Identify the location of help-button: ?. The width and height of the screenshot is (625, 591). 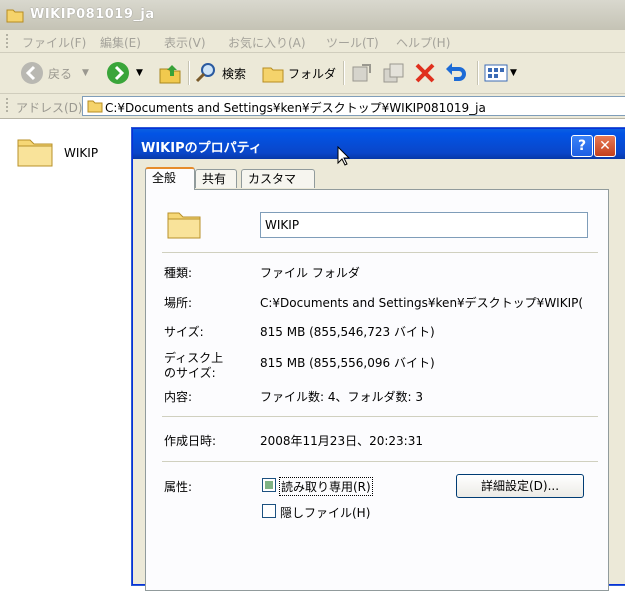
(582, 146).